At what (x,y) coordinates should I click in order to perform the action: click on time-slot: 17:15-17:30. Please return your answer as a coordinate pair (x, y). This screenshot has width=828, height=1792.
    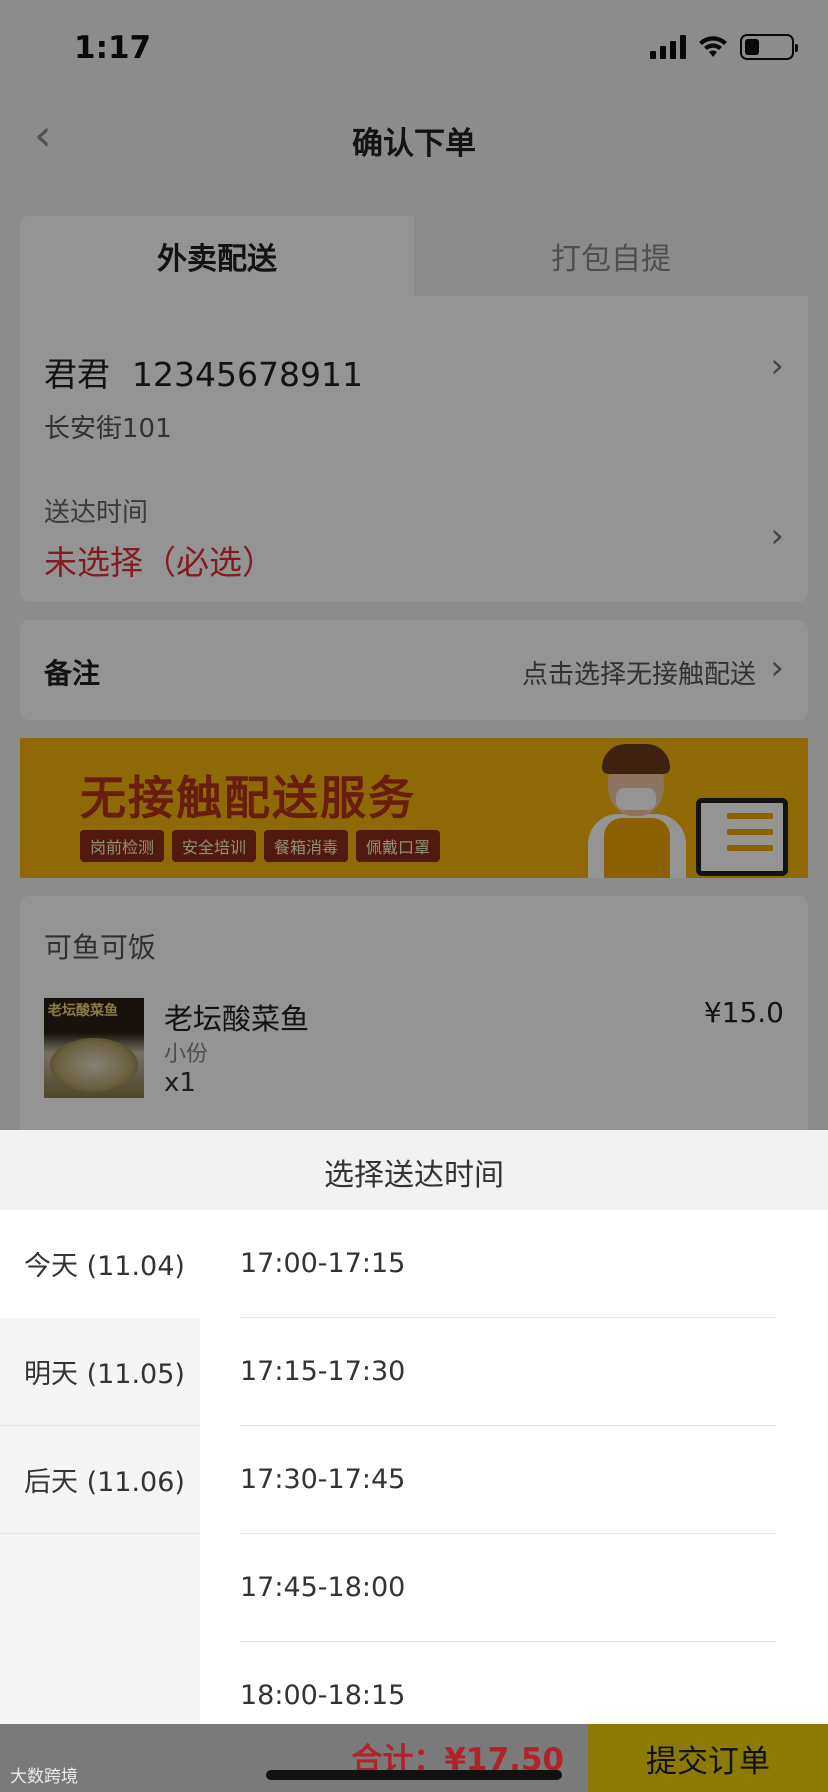
    Looking at the image, I should click on (508, 1372).